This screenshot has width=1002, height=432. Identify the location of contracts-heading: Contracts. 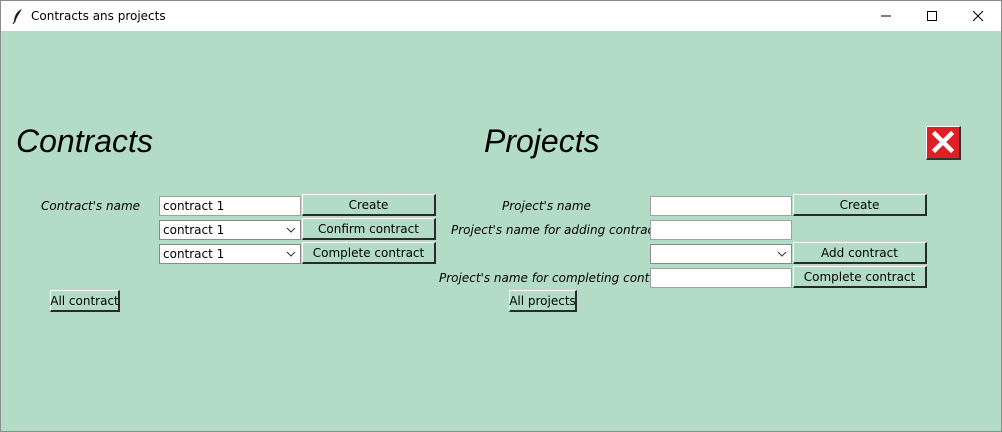
(84, 141).